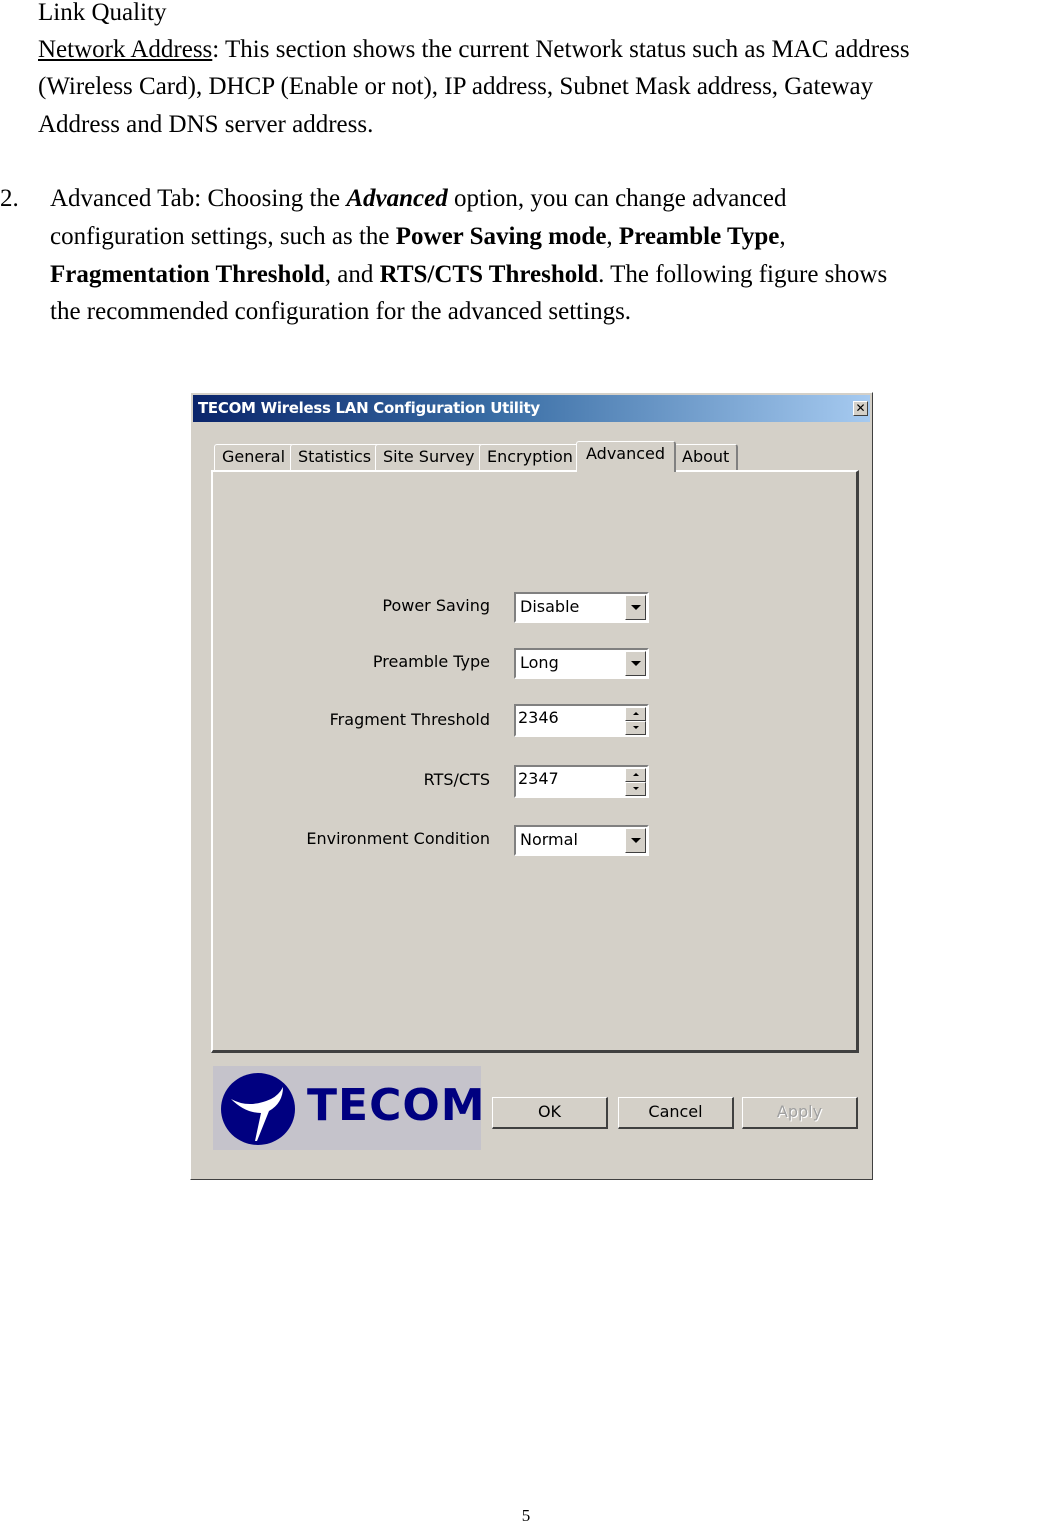 The height and width of the screenshot is (1526, 1052). I want to click on cancel-button: Cancel, so click(676, 1113).